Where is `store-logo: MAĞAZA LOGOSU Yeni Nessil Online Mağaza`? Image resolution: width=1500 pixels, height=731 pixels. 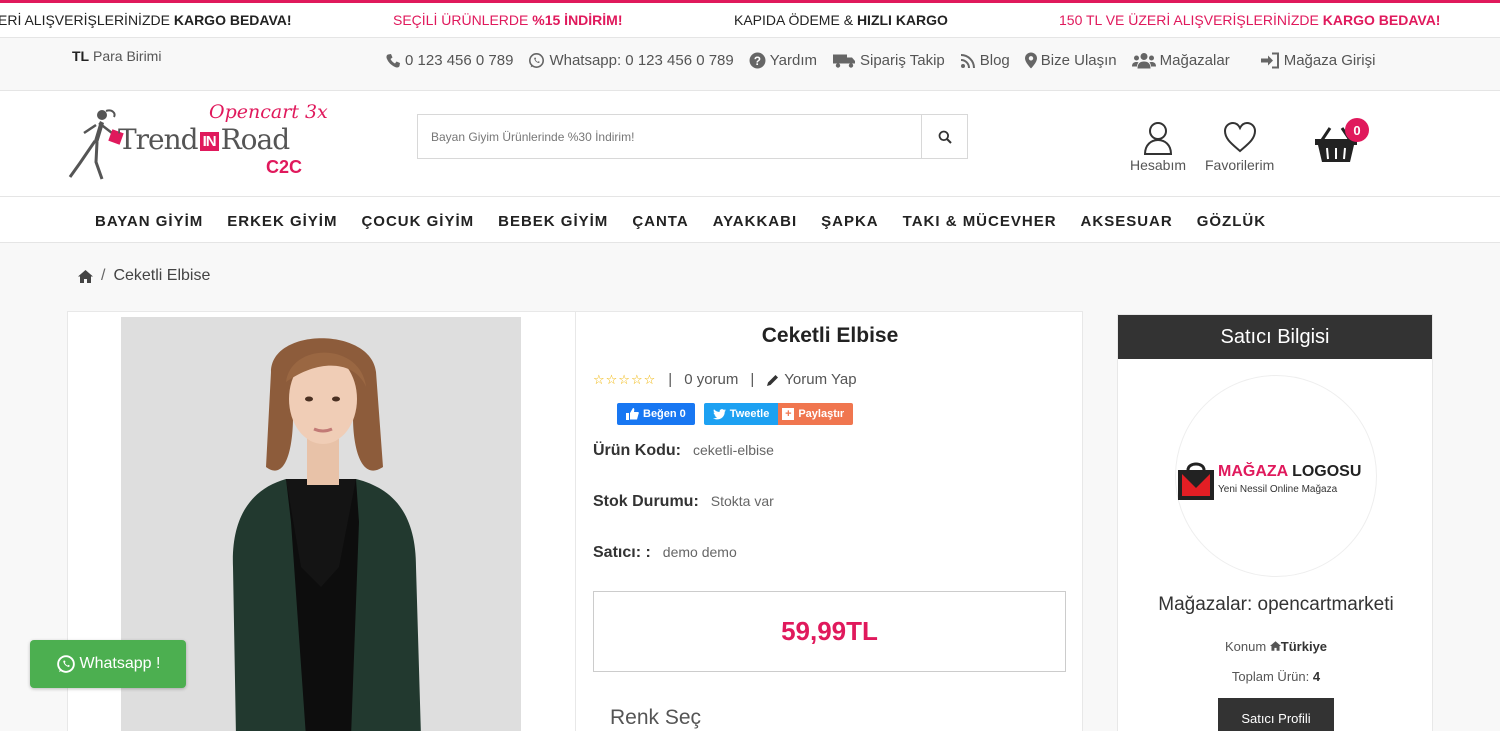 store-logo: MAĞAZA LOGOSU Yeni Nessil Online Mağaza is located at coordinates (1276, 476).